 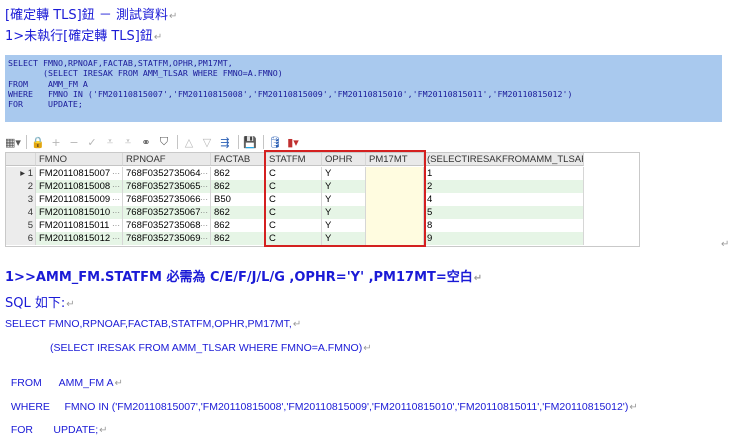 What do you see at coordinates (79, 186) in the screenshot?
I see `cell-fmno: FM20110815008 ···` at bounding box center [79, 186].